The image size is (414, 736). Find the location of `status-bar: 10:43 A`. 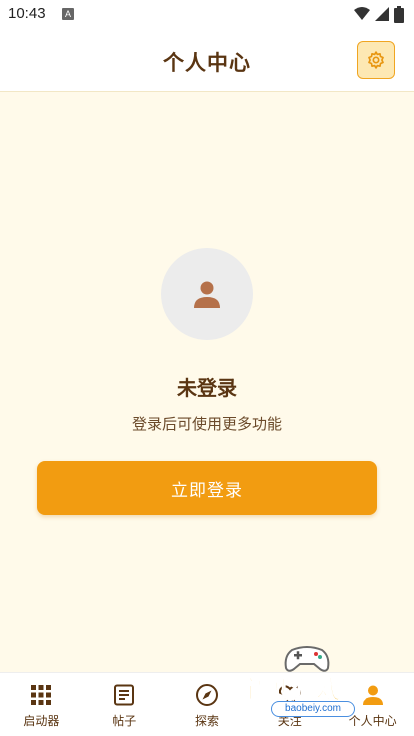

status-bar: 10:43 A is located at coordinates (207, 15).